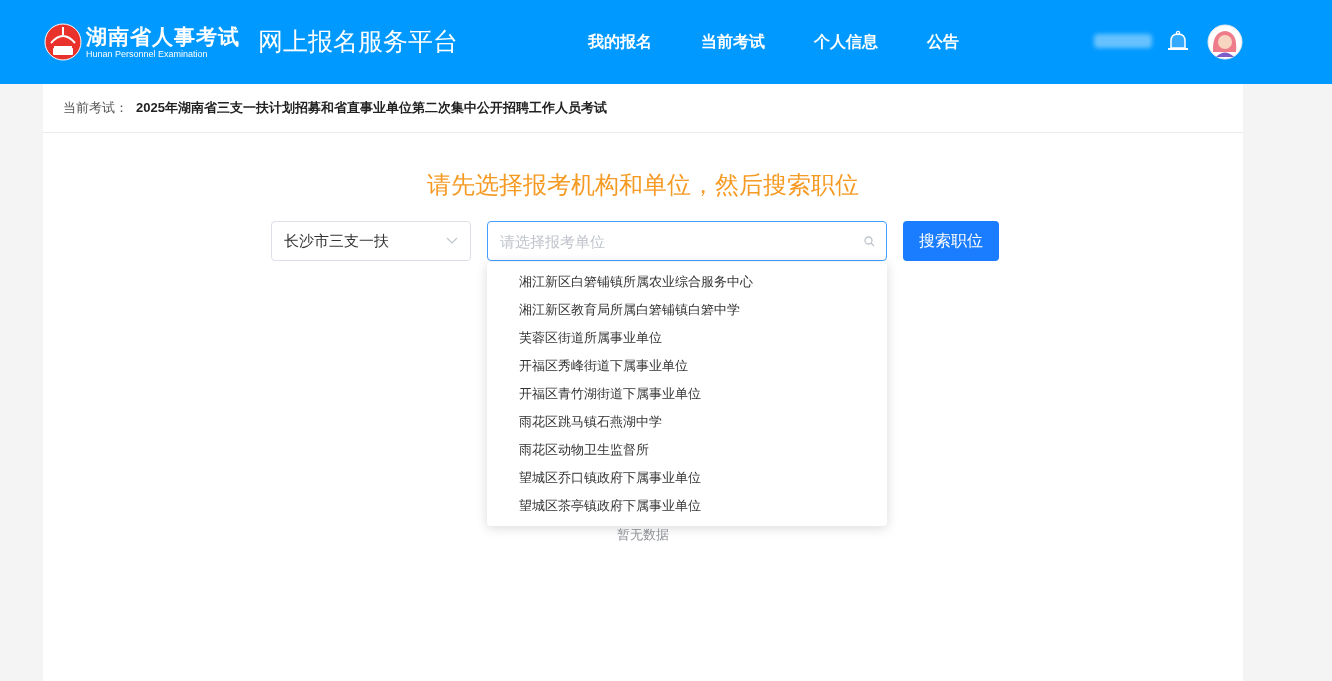 The image size is (1332, 681). What do you see at coordinates (687, 478) in the screenshot?
I see `dropdown-option: 望城区乔口镇政府下属事业单位` at bounding box center [687, 478].